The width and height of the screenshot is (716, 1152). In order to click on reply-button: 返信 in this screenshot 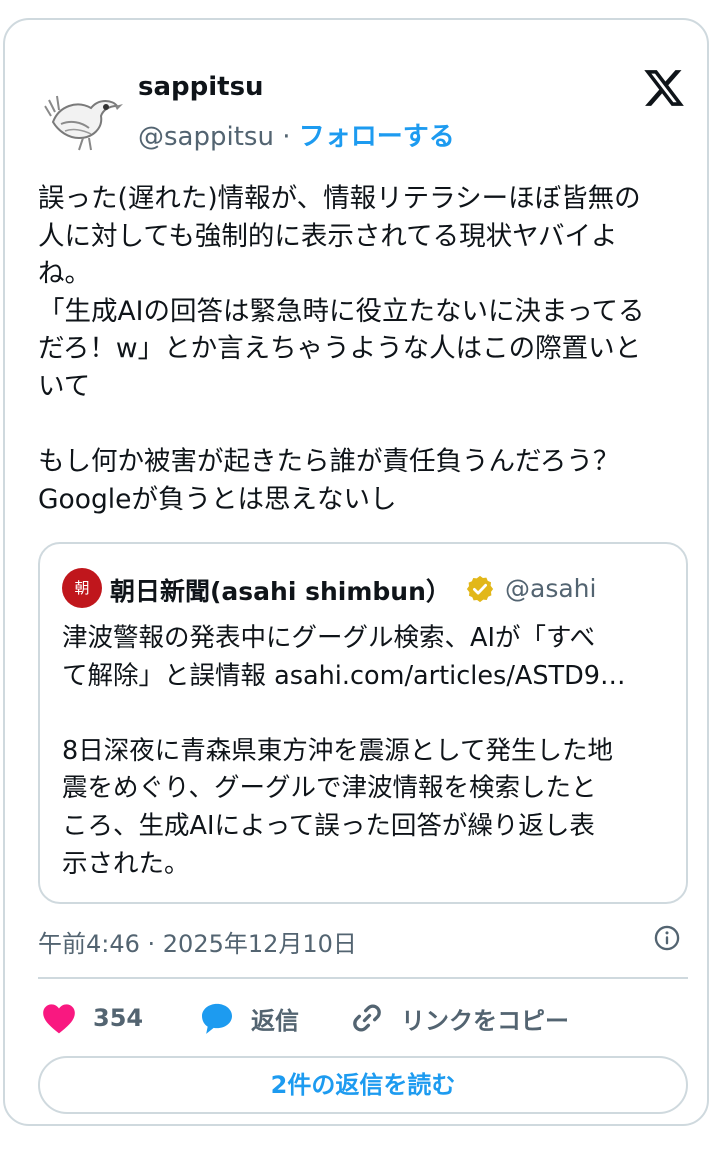, I will do `click(248, 1018)`.